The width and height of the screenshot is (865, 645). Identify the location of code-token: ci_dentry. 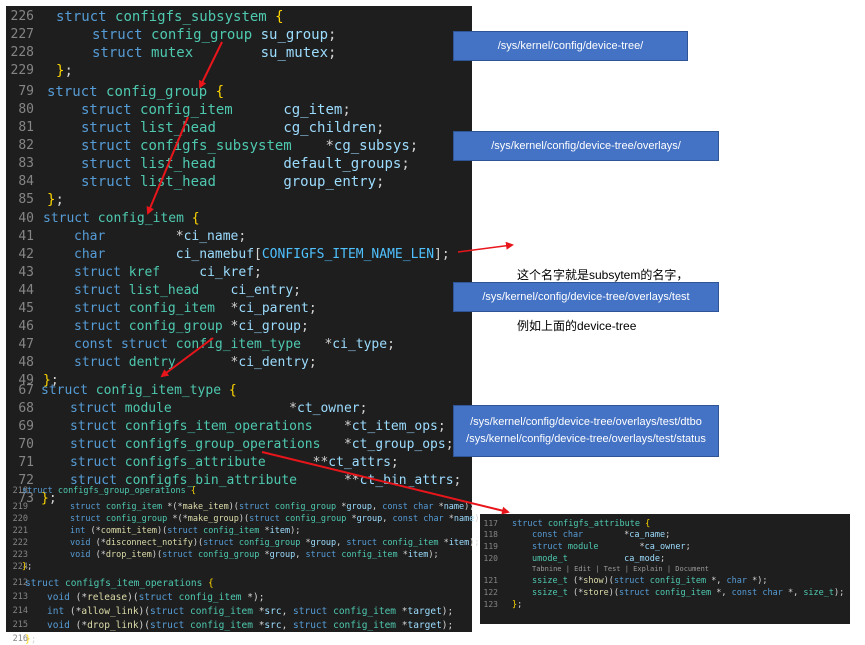
(273, 362).